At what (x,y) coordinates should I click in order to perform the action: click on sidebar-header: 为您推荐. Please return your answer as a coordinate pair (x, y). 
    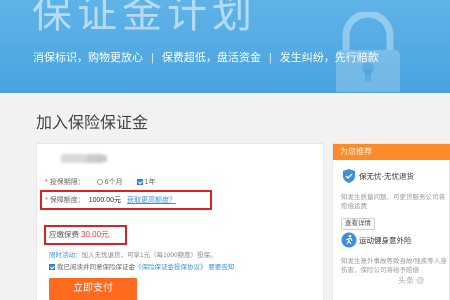
    Looking at the image, I should click on (391, 152).